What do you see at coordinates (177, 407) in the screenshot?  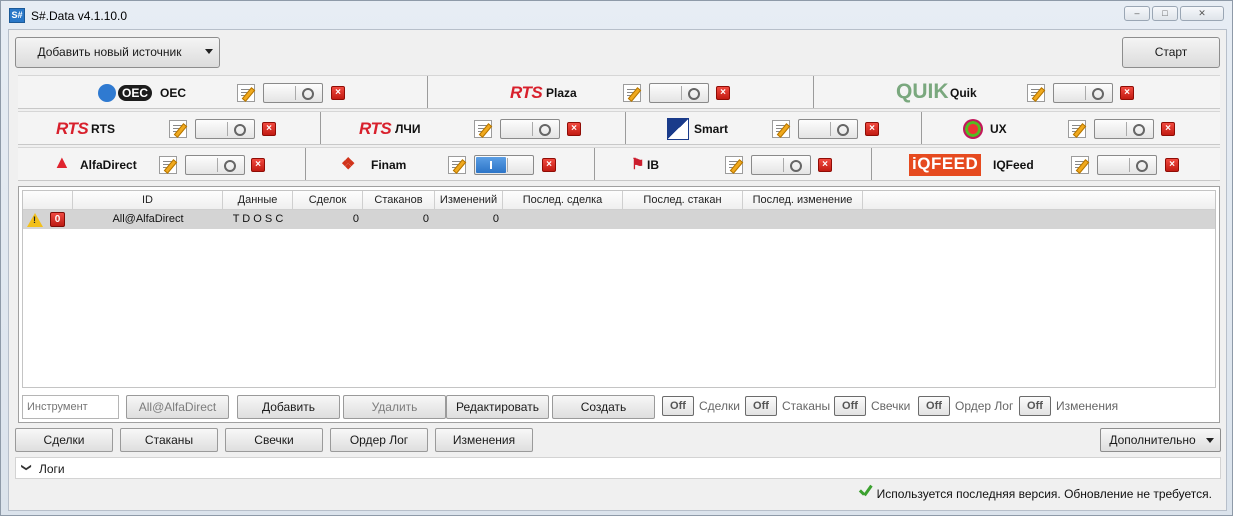 I see `security-selector: All@AlfaDirect` at bounding box center [177, 407].